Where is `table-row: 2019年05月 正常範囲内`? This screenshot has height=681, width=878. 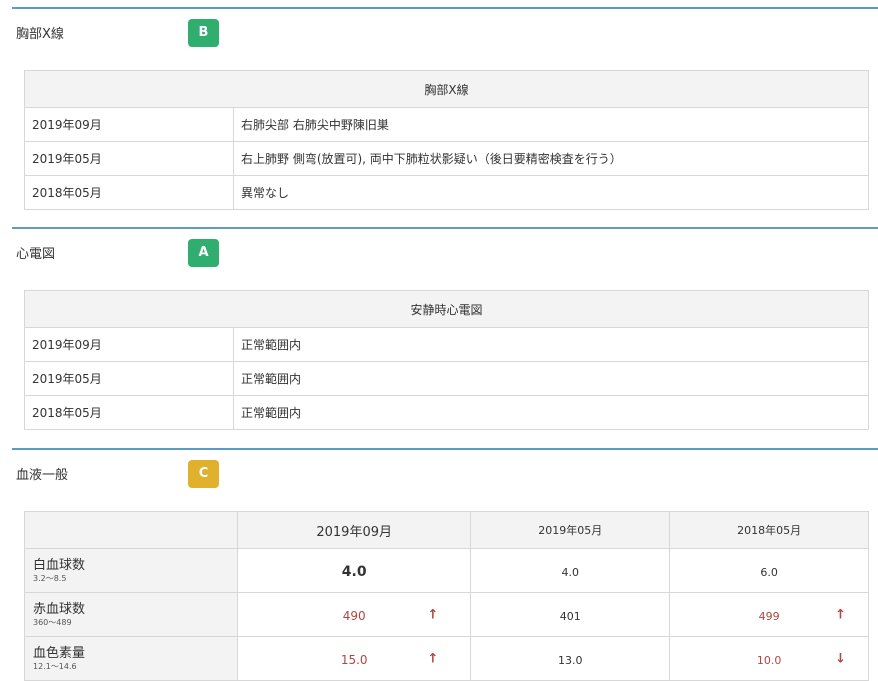
table-row: 2019年05月 正常範囲内 is located at coordinates (446, 378).